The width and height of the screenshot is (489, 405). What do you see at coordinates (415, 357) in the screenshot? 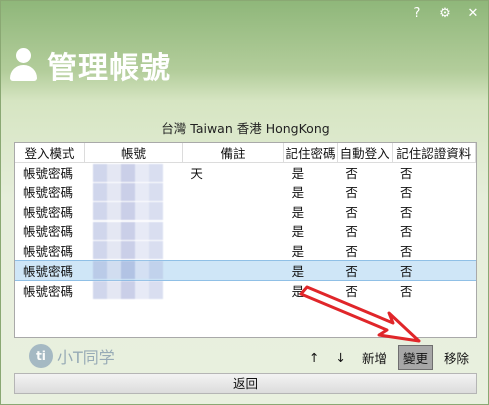
I see `edit-button: 變更` at bounding box center [415, 357].